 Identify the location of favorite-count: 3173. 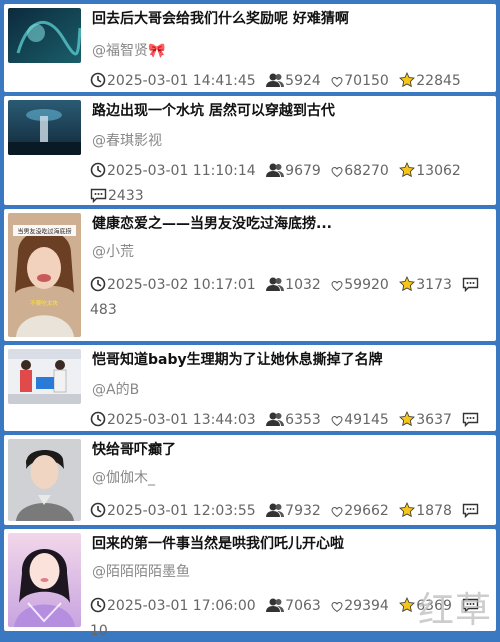
(425, 284).